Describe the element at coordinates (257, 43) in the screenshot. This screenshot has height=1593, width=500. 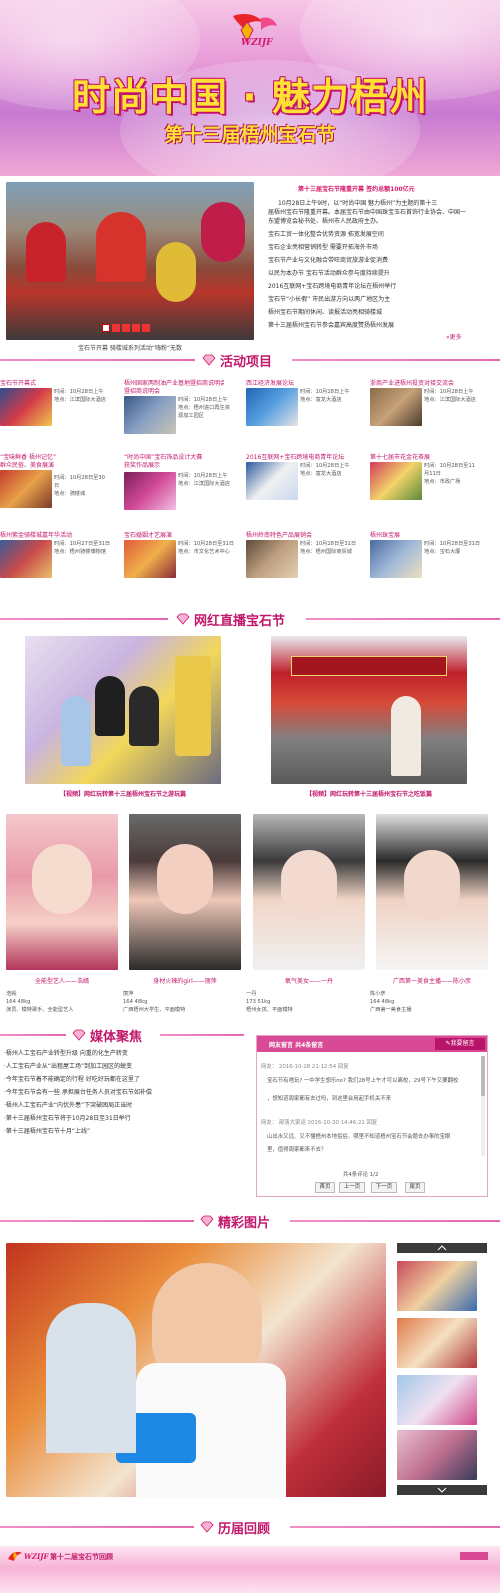
I see `festival-logo-text: WZIJF` at that location.